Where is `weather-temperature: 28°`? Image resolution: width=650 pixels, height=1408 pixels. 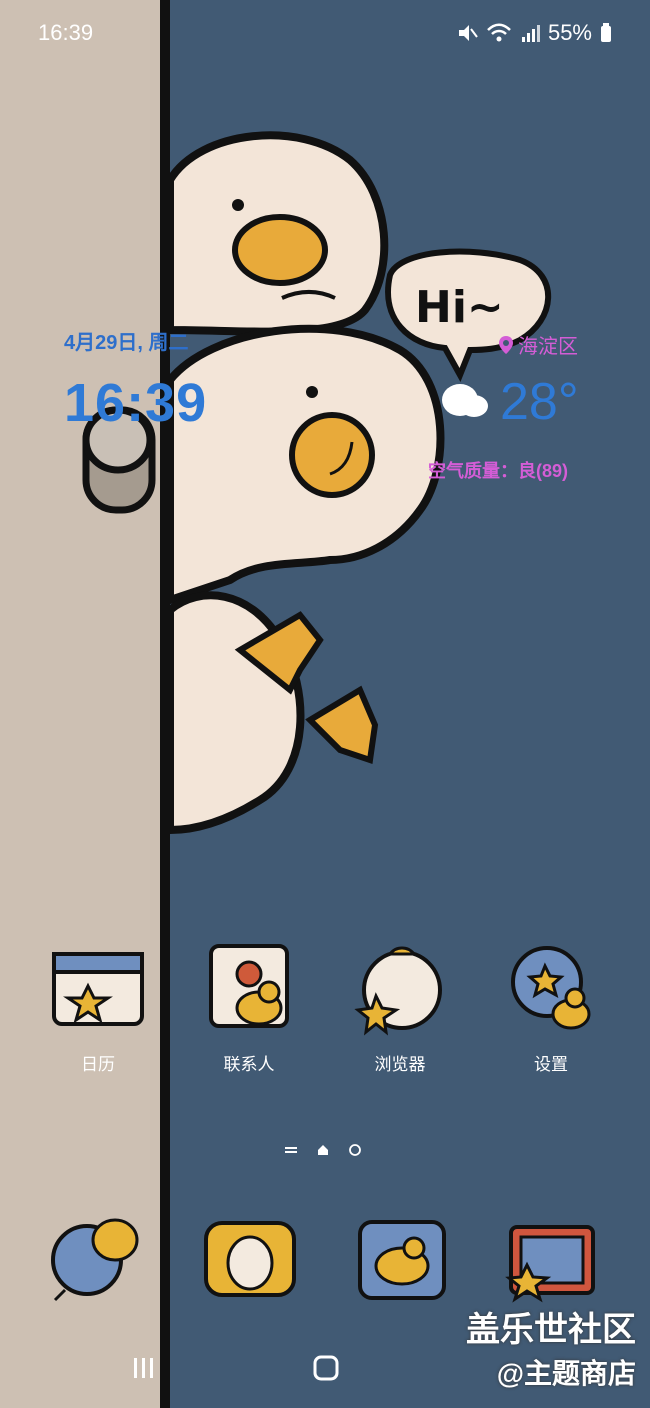 weather-temperature: 28° is located at coordinates (539, 402).